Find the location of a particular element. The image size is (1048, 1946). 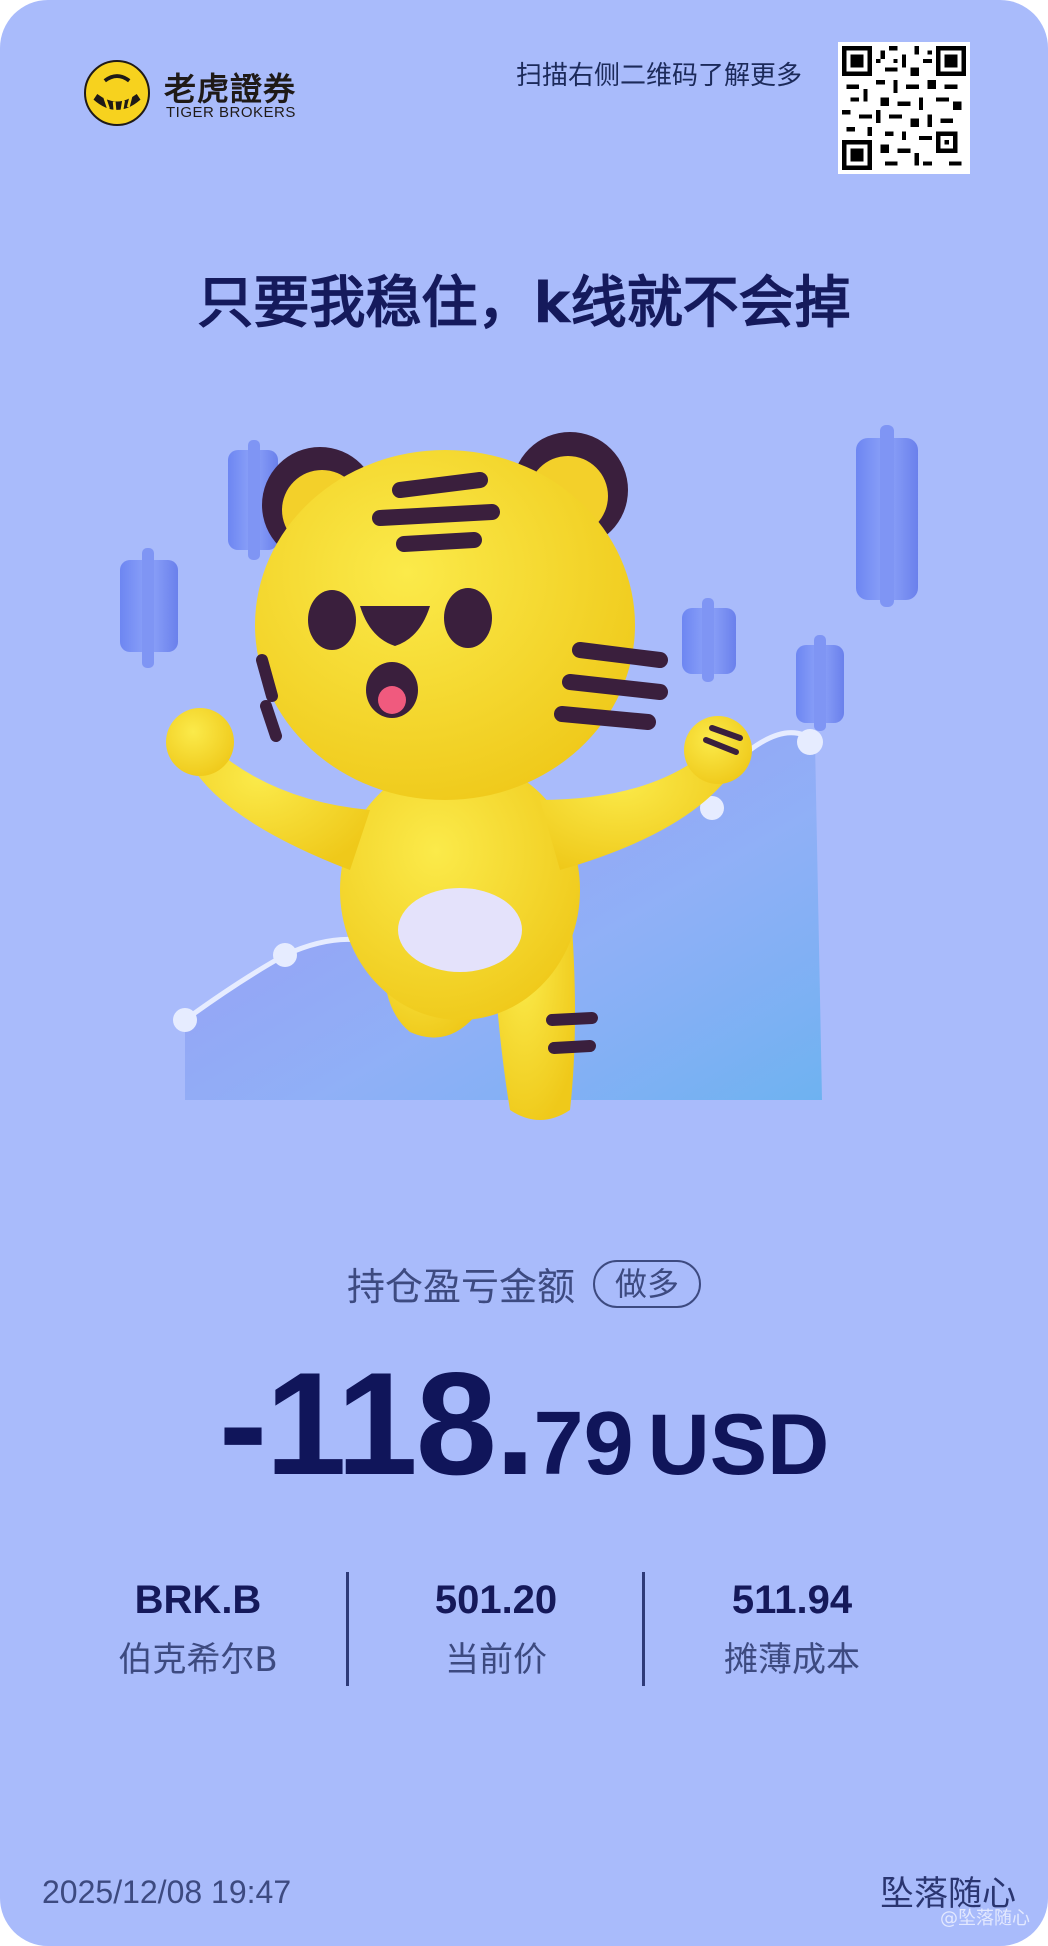

stat-symbol-label: 伯克希尔B is located at coordinates (198, 1660).